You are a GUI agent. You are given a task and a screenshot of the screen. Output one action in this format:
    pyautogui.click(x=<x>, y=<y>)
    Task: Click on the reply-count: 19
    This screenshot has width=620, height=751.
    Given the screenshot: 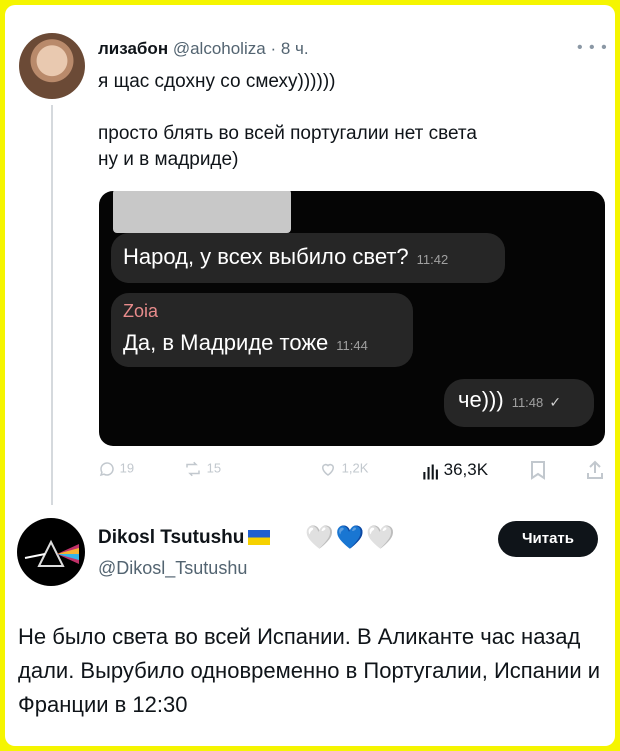 What is the action you would take?
    pyautogui.click(x=127, y=468)
    